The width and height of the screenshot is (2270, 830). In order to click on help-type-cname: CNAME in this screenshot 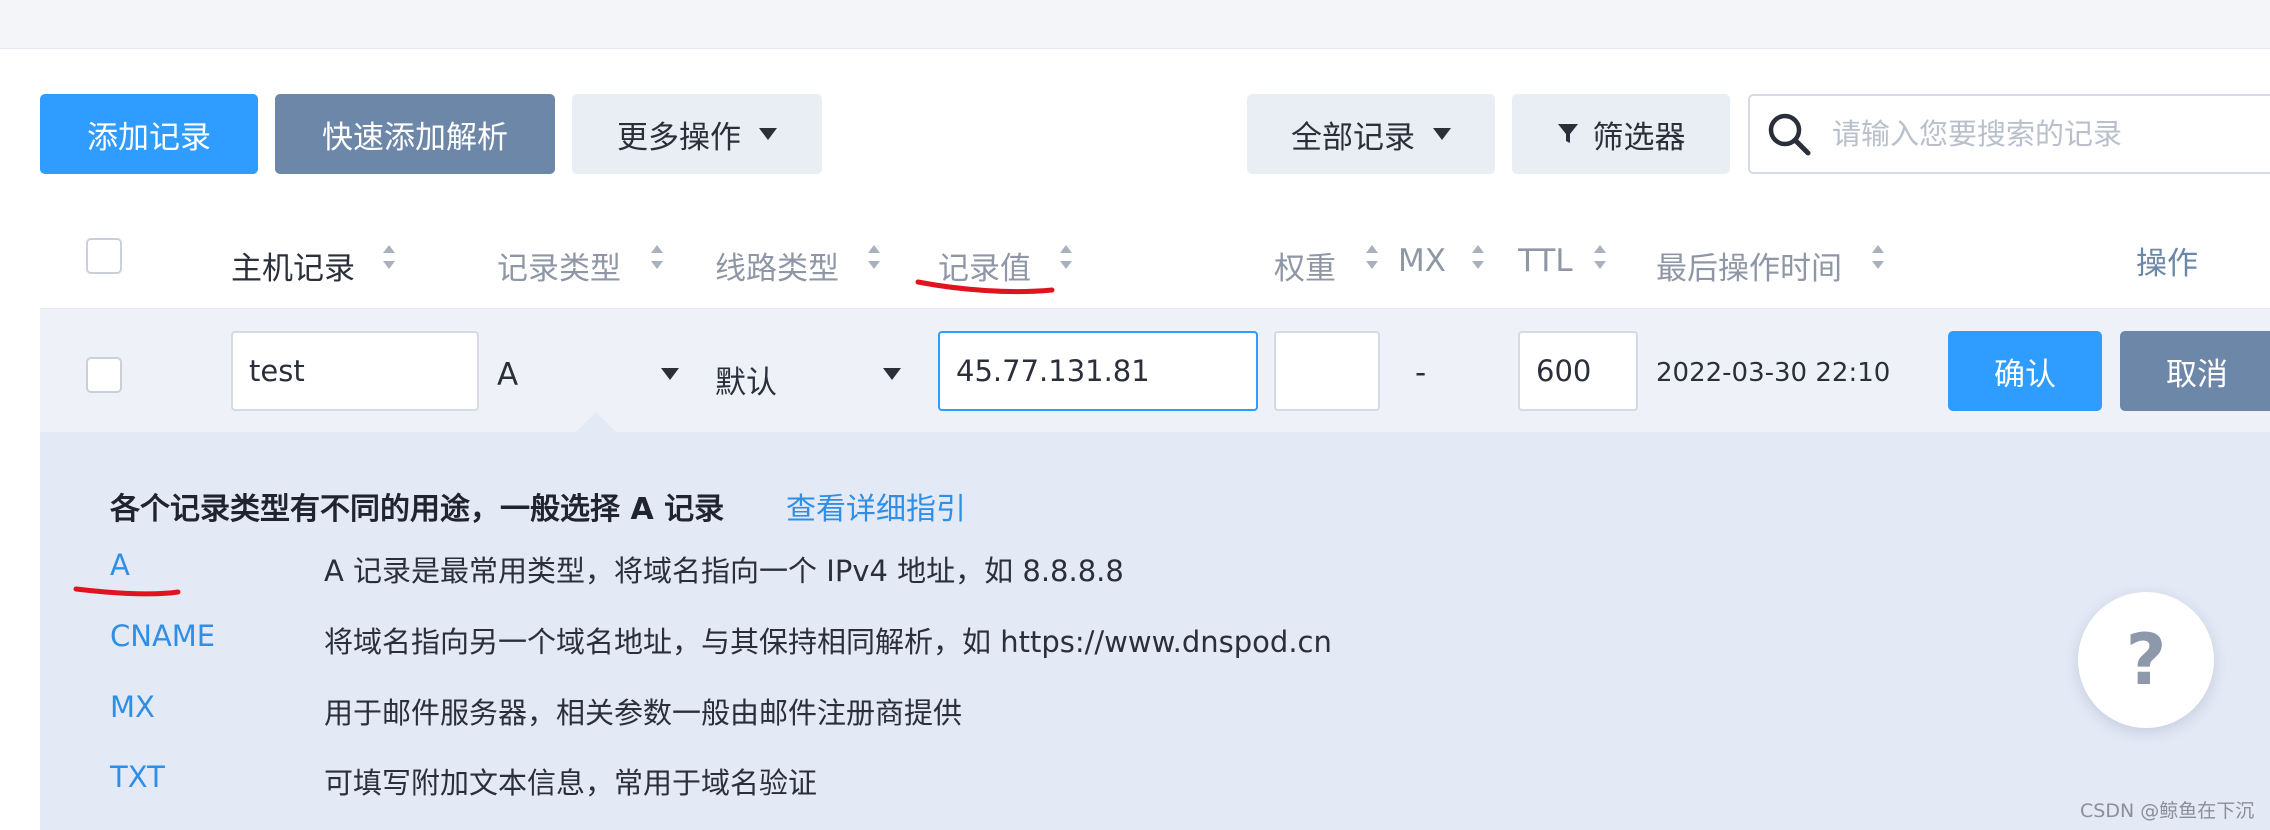, I will do `click(162, 636)`.